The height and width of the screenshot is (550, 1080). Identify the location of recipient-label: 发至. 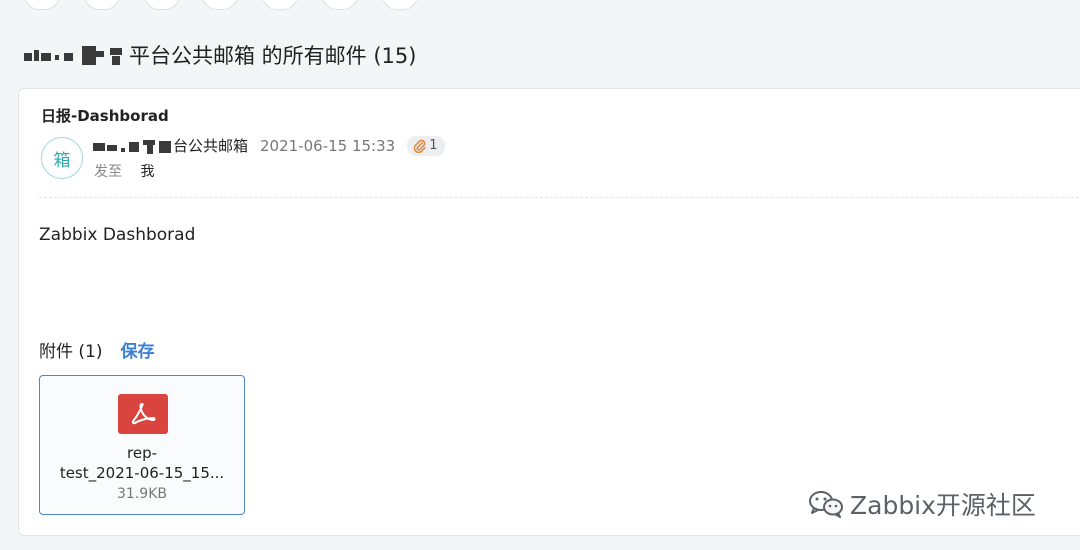
(108, 172).